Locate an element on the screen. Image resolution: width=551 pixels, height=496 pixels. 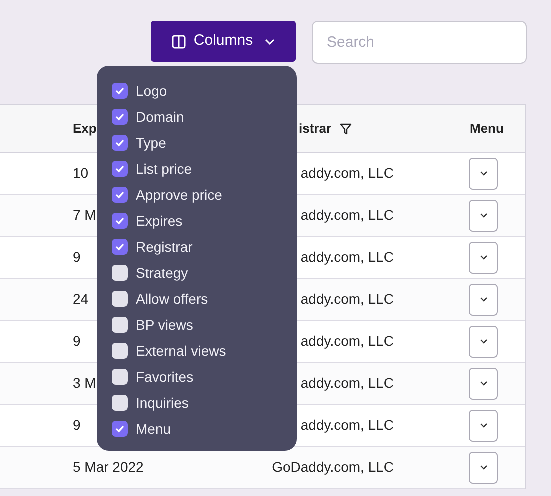
column-option: Registrar is located at coordinates (204, 247).